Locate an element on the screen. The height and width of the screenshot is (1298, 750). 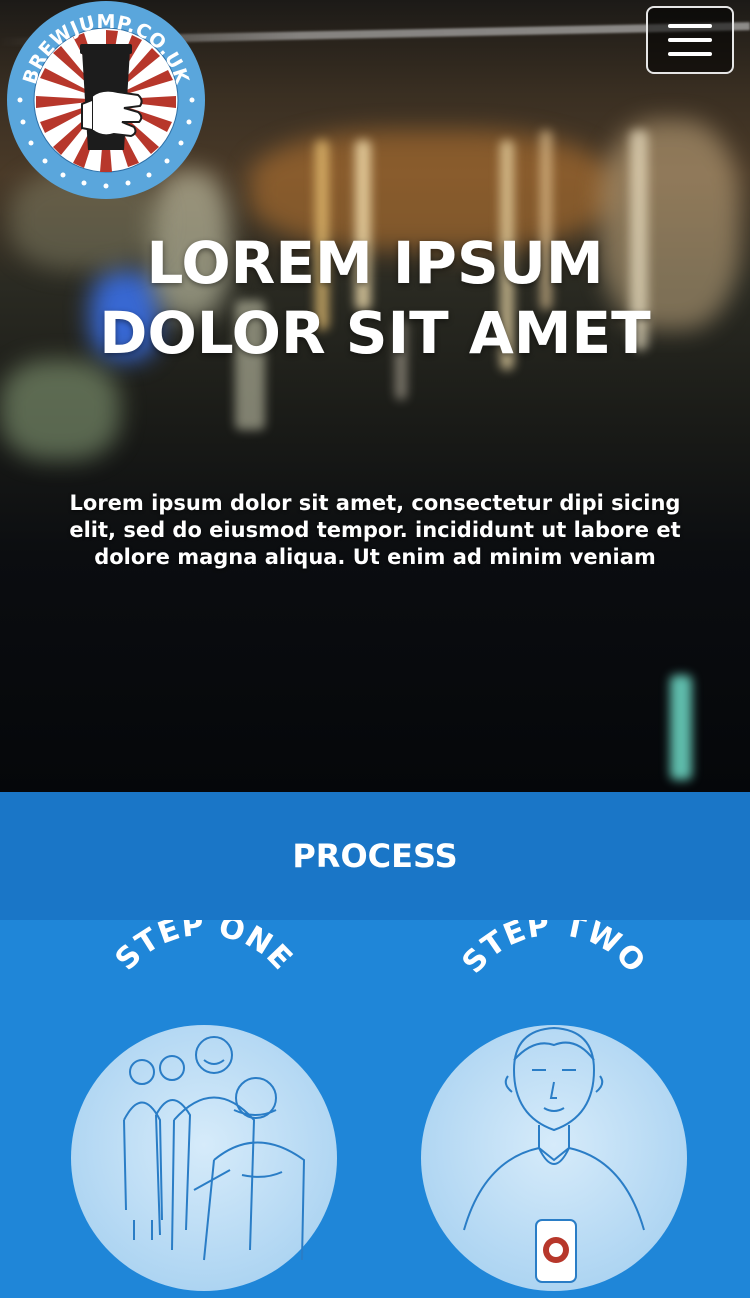
step-two-card: STEP TWO is located at coordinates (554, 1109).